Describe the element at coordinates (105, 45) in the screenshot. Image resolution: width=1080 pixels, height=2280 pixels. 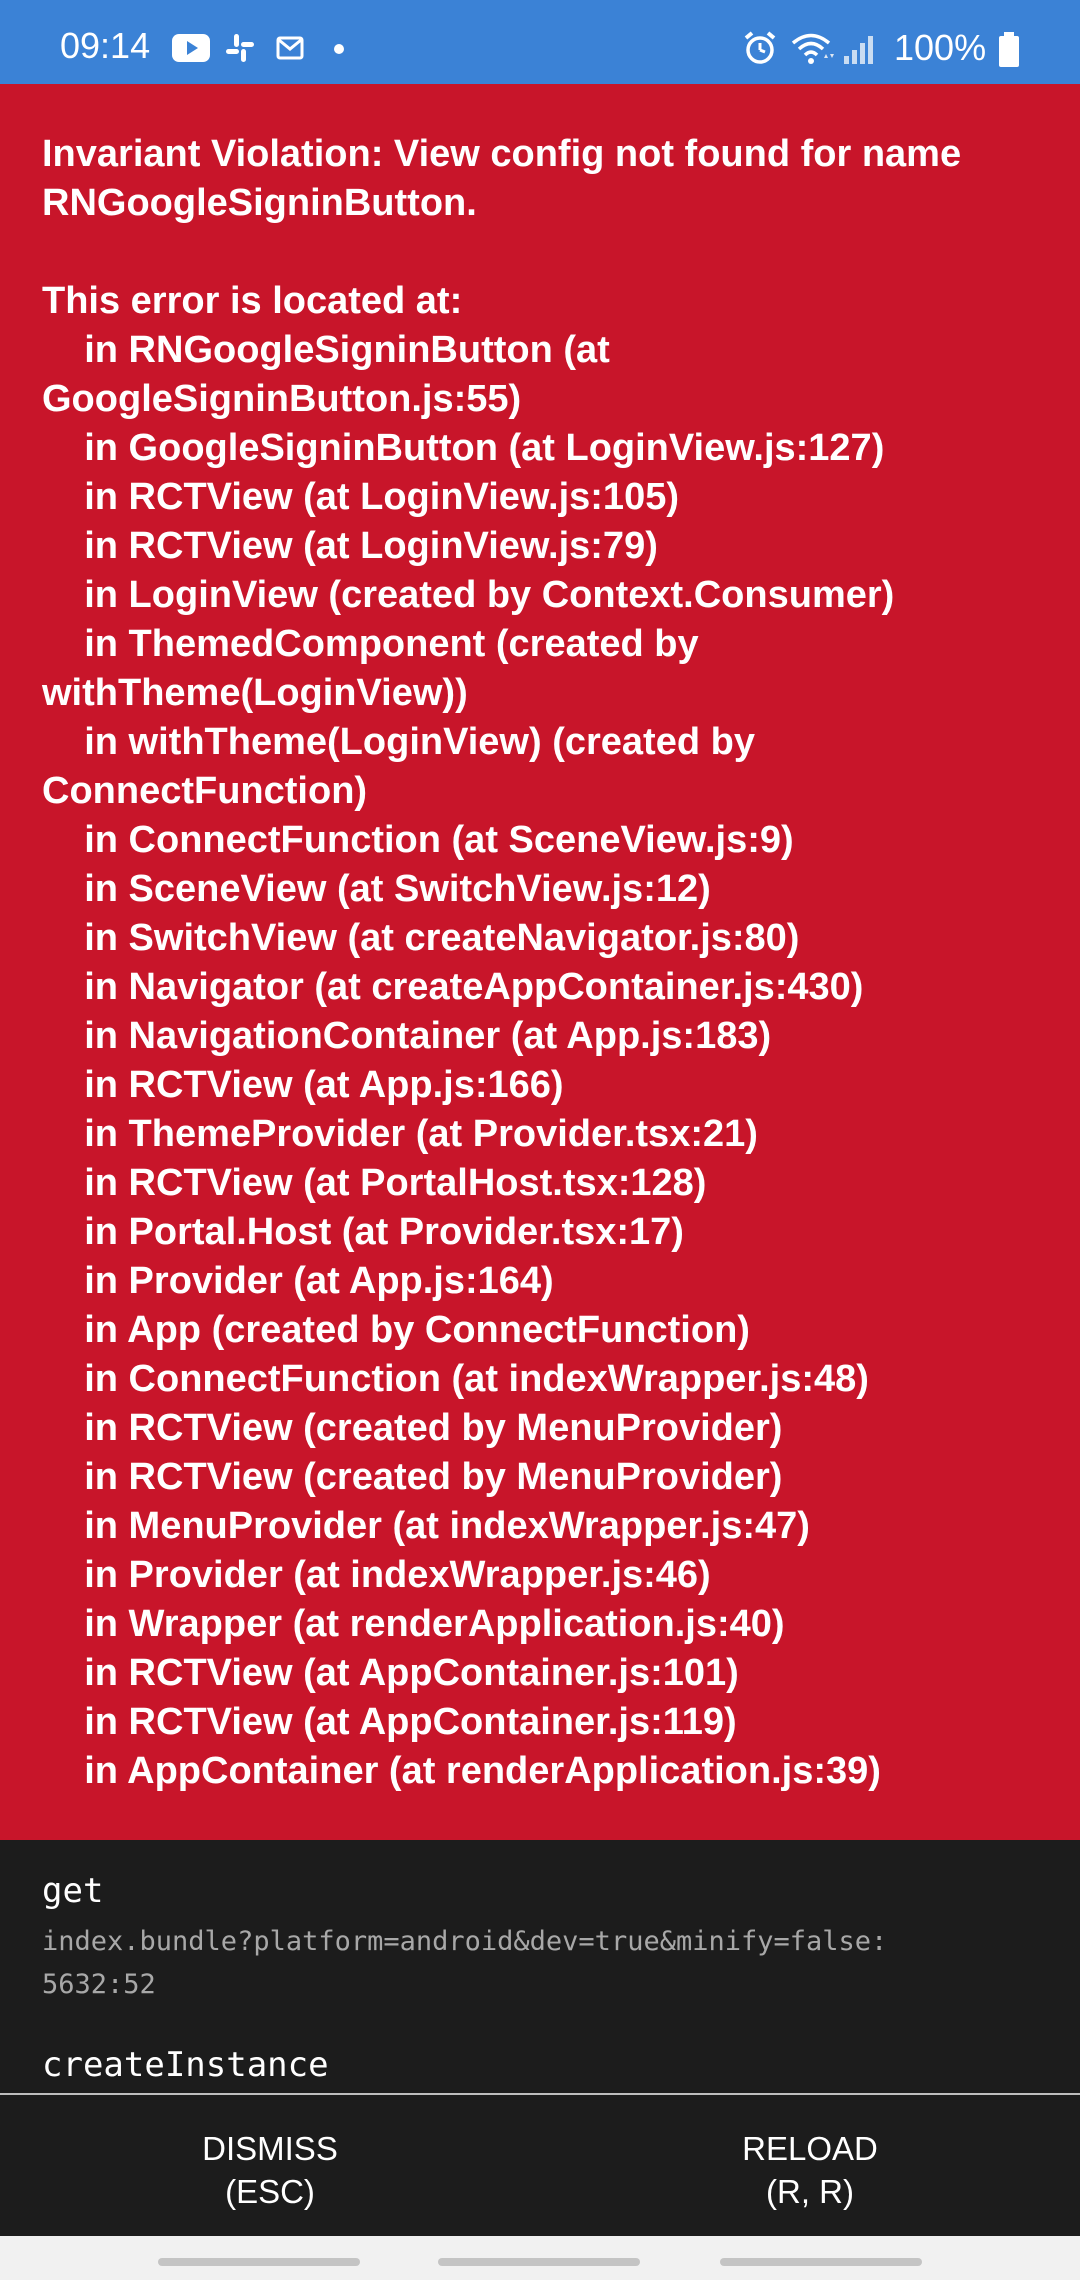
I see `status-time: 09:14` at that location.